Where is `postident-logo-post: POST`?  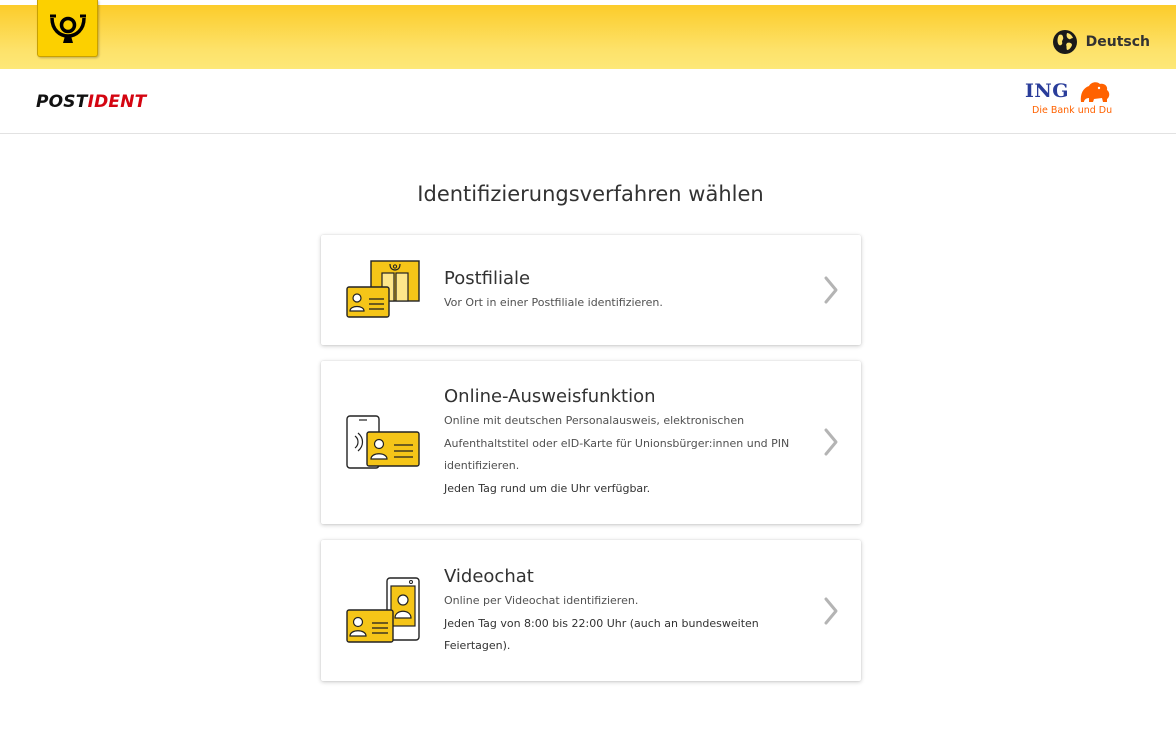
postident-logo-post: POST is located at coordinates (62, 102).